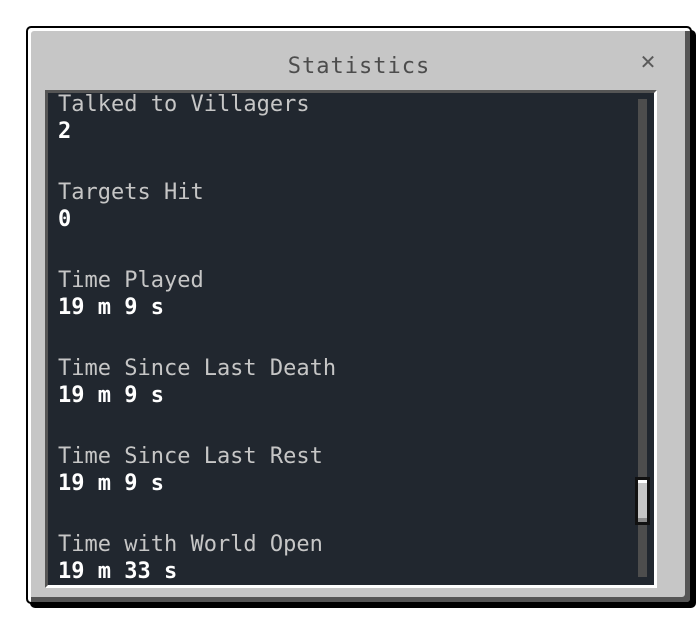 Image resolution: width=700 pixels, height=627 pixels. Describe the element at coordinates (343, 400) in the screenshot. I see `stat-item-time-since-last-death: Time Since Last Death 19 m 9 s` at that location.